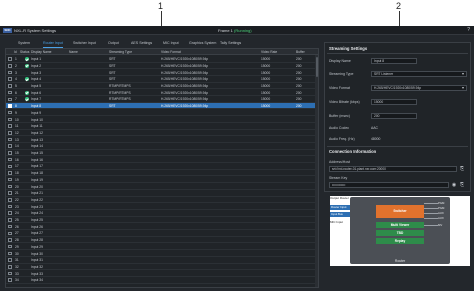  What do you see at coordinates (162, 280) in the screenshot?
I see `table-row: 34 Input 34` at bounding box center [162, 280].